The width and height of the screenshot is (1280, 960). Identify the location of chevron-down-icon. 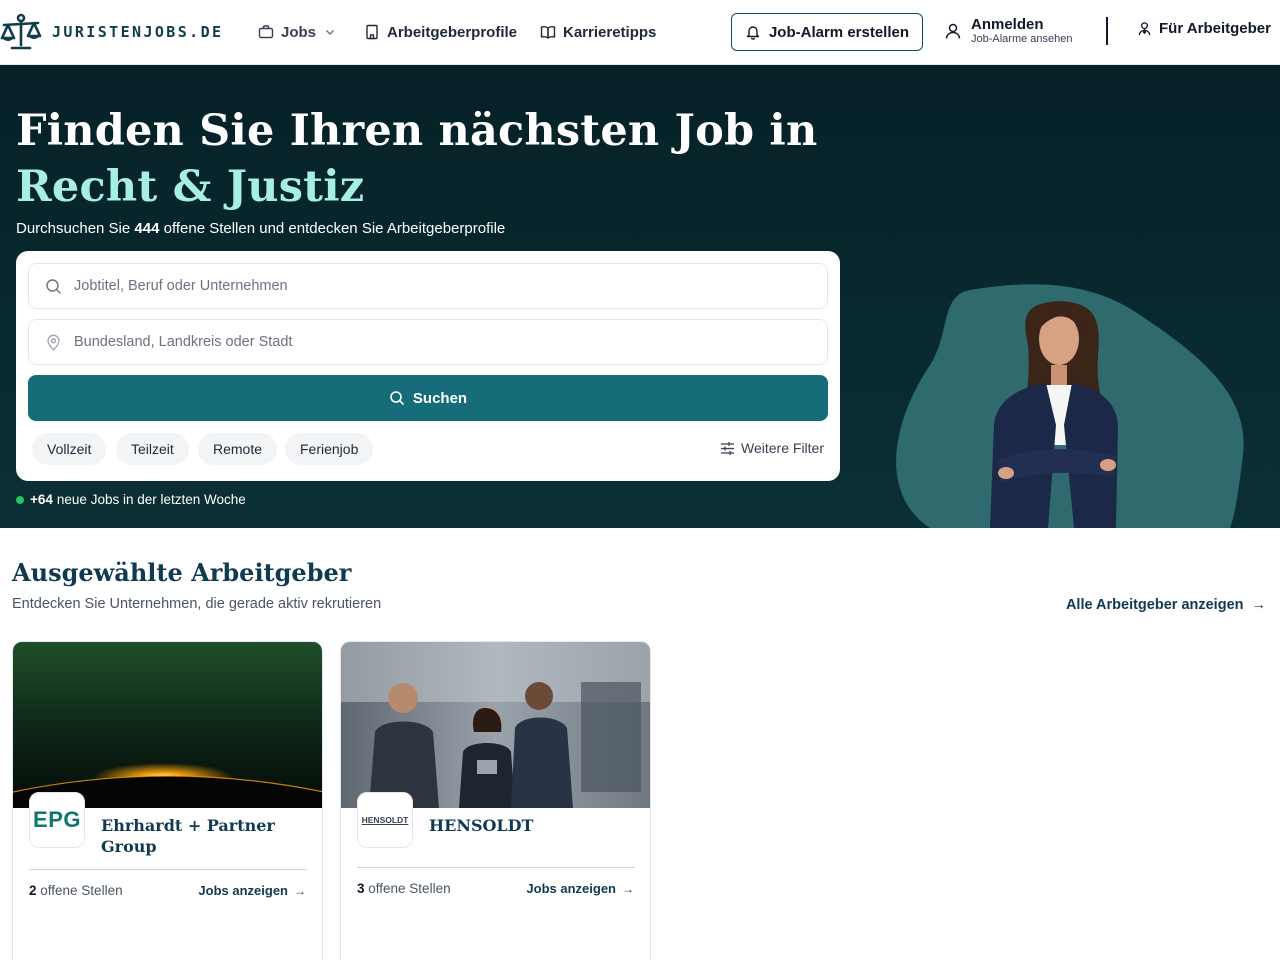
(330, 32).